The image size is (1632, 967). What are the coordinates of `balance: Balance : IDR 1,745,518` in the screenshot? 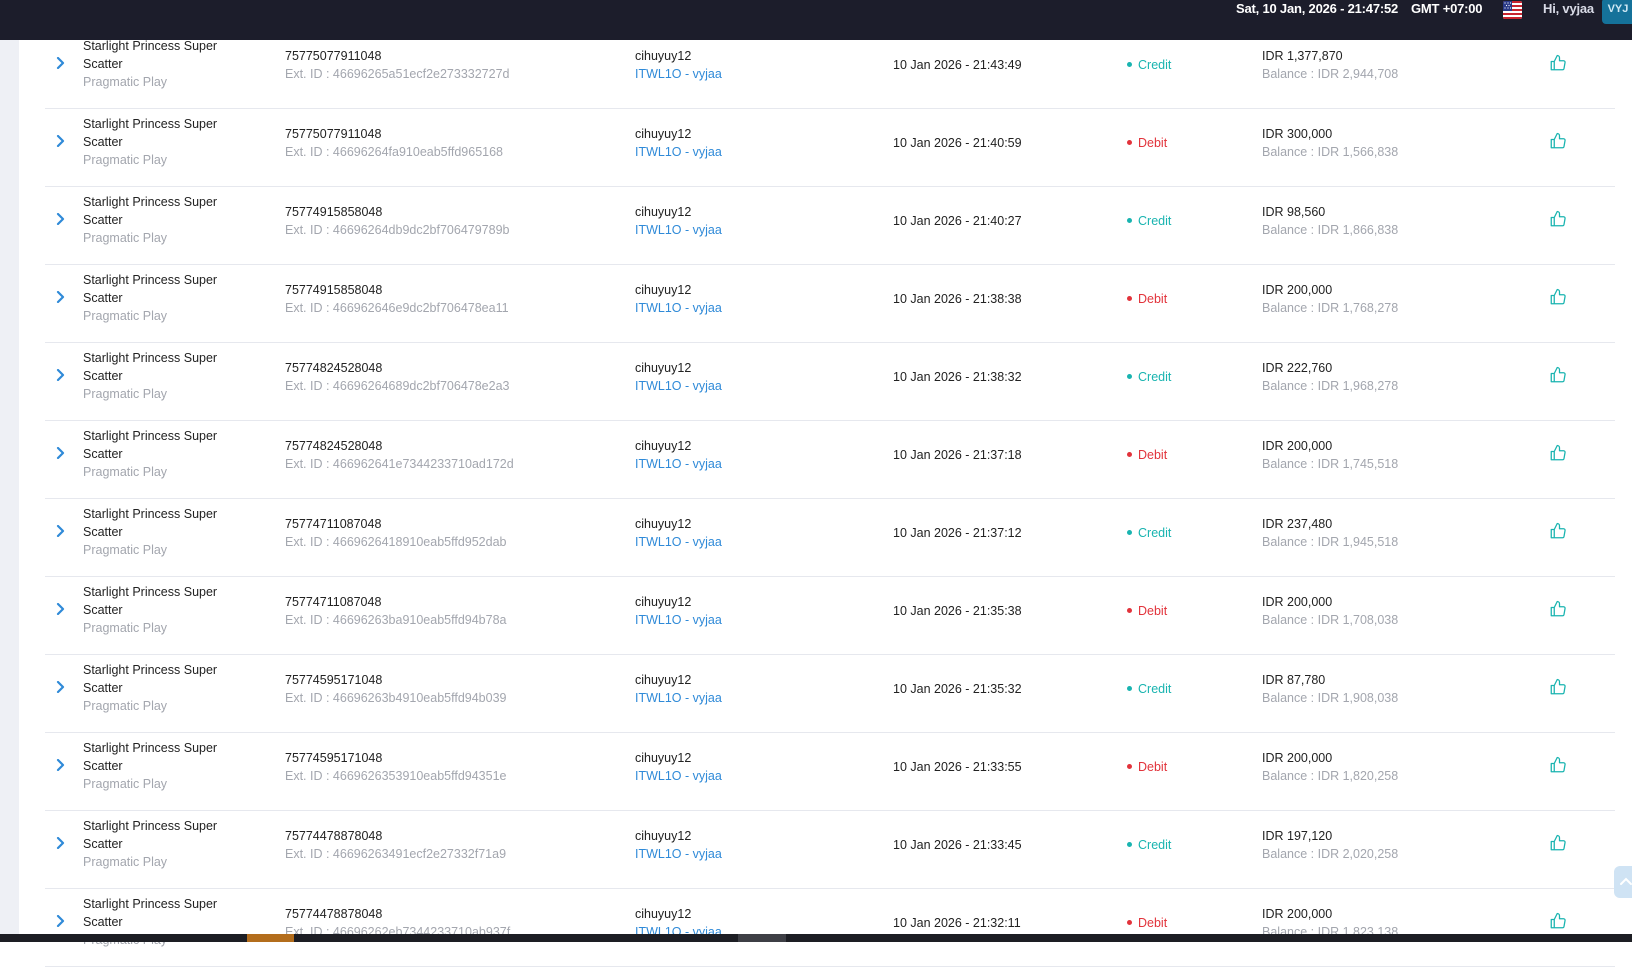 It's located at (1330, 464).